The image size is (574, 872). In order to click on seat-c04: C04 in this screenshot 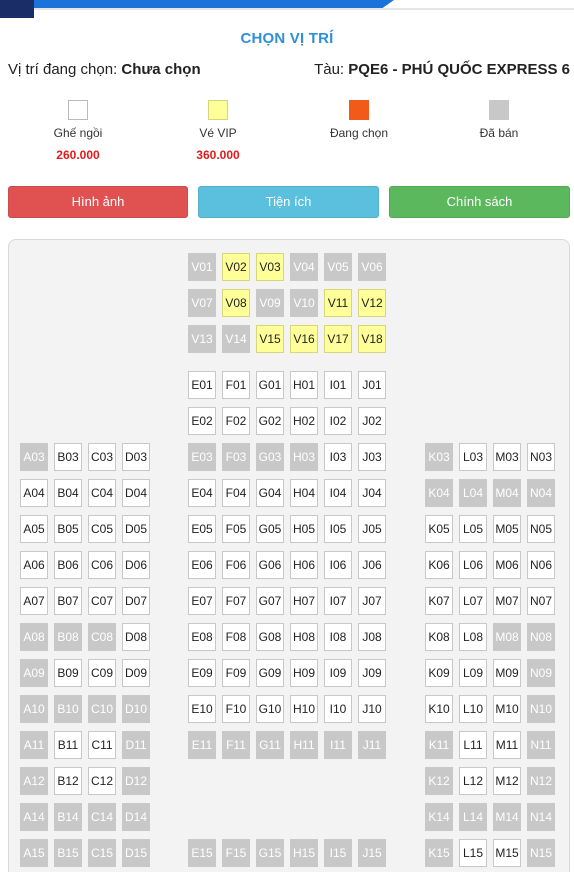, I will do `click(102, 493)`.